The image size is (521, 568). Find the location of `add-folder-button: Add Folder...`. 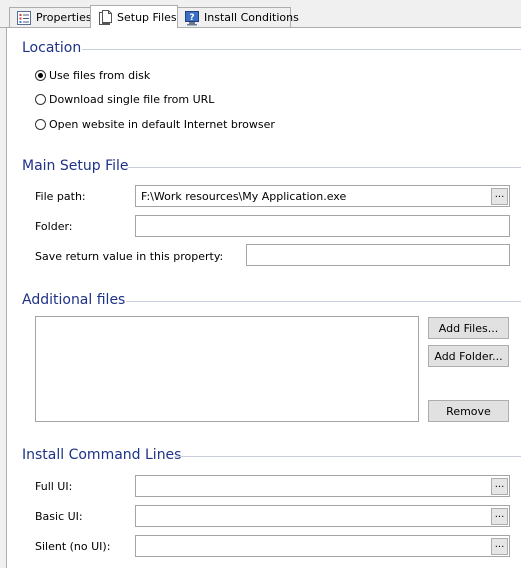

add-folder-button: Add Folder... is located at coordinates (468, 356).